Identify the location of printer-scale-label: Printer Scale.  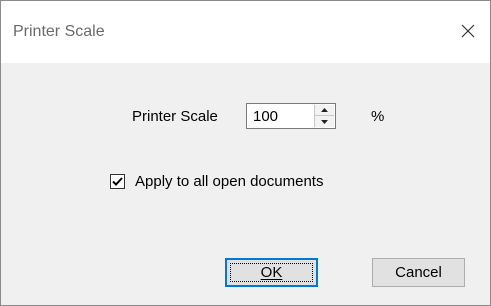
(175, 116).